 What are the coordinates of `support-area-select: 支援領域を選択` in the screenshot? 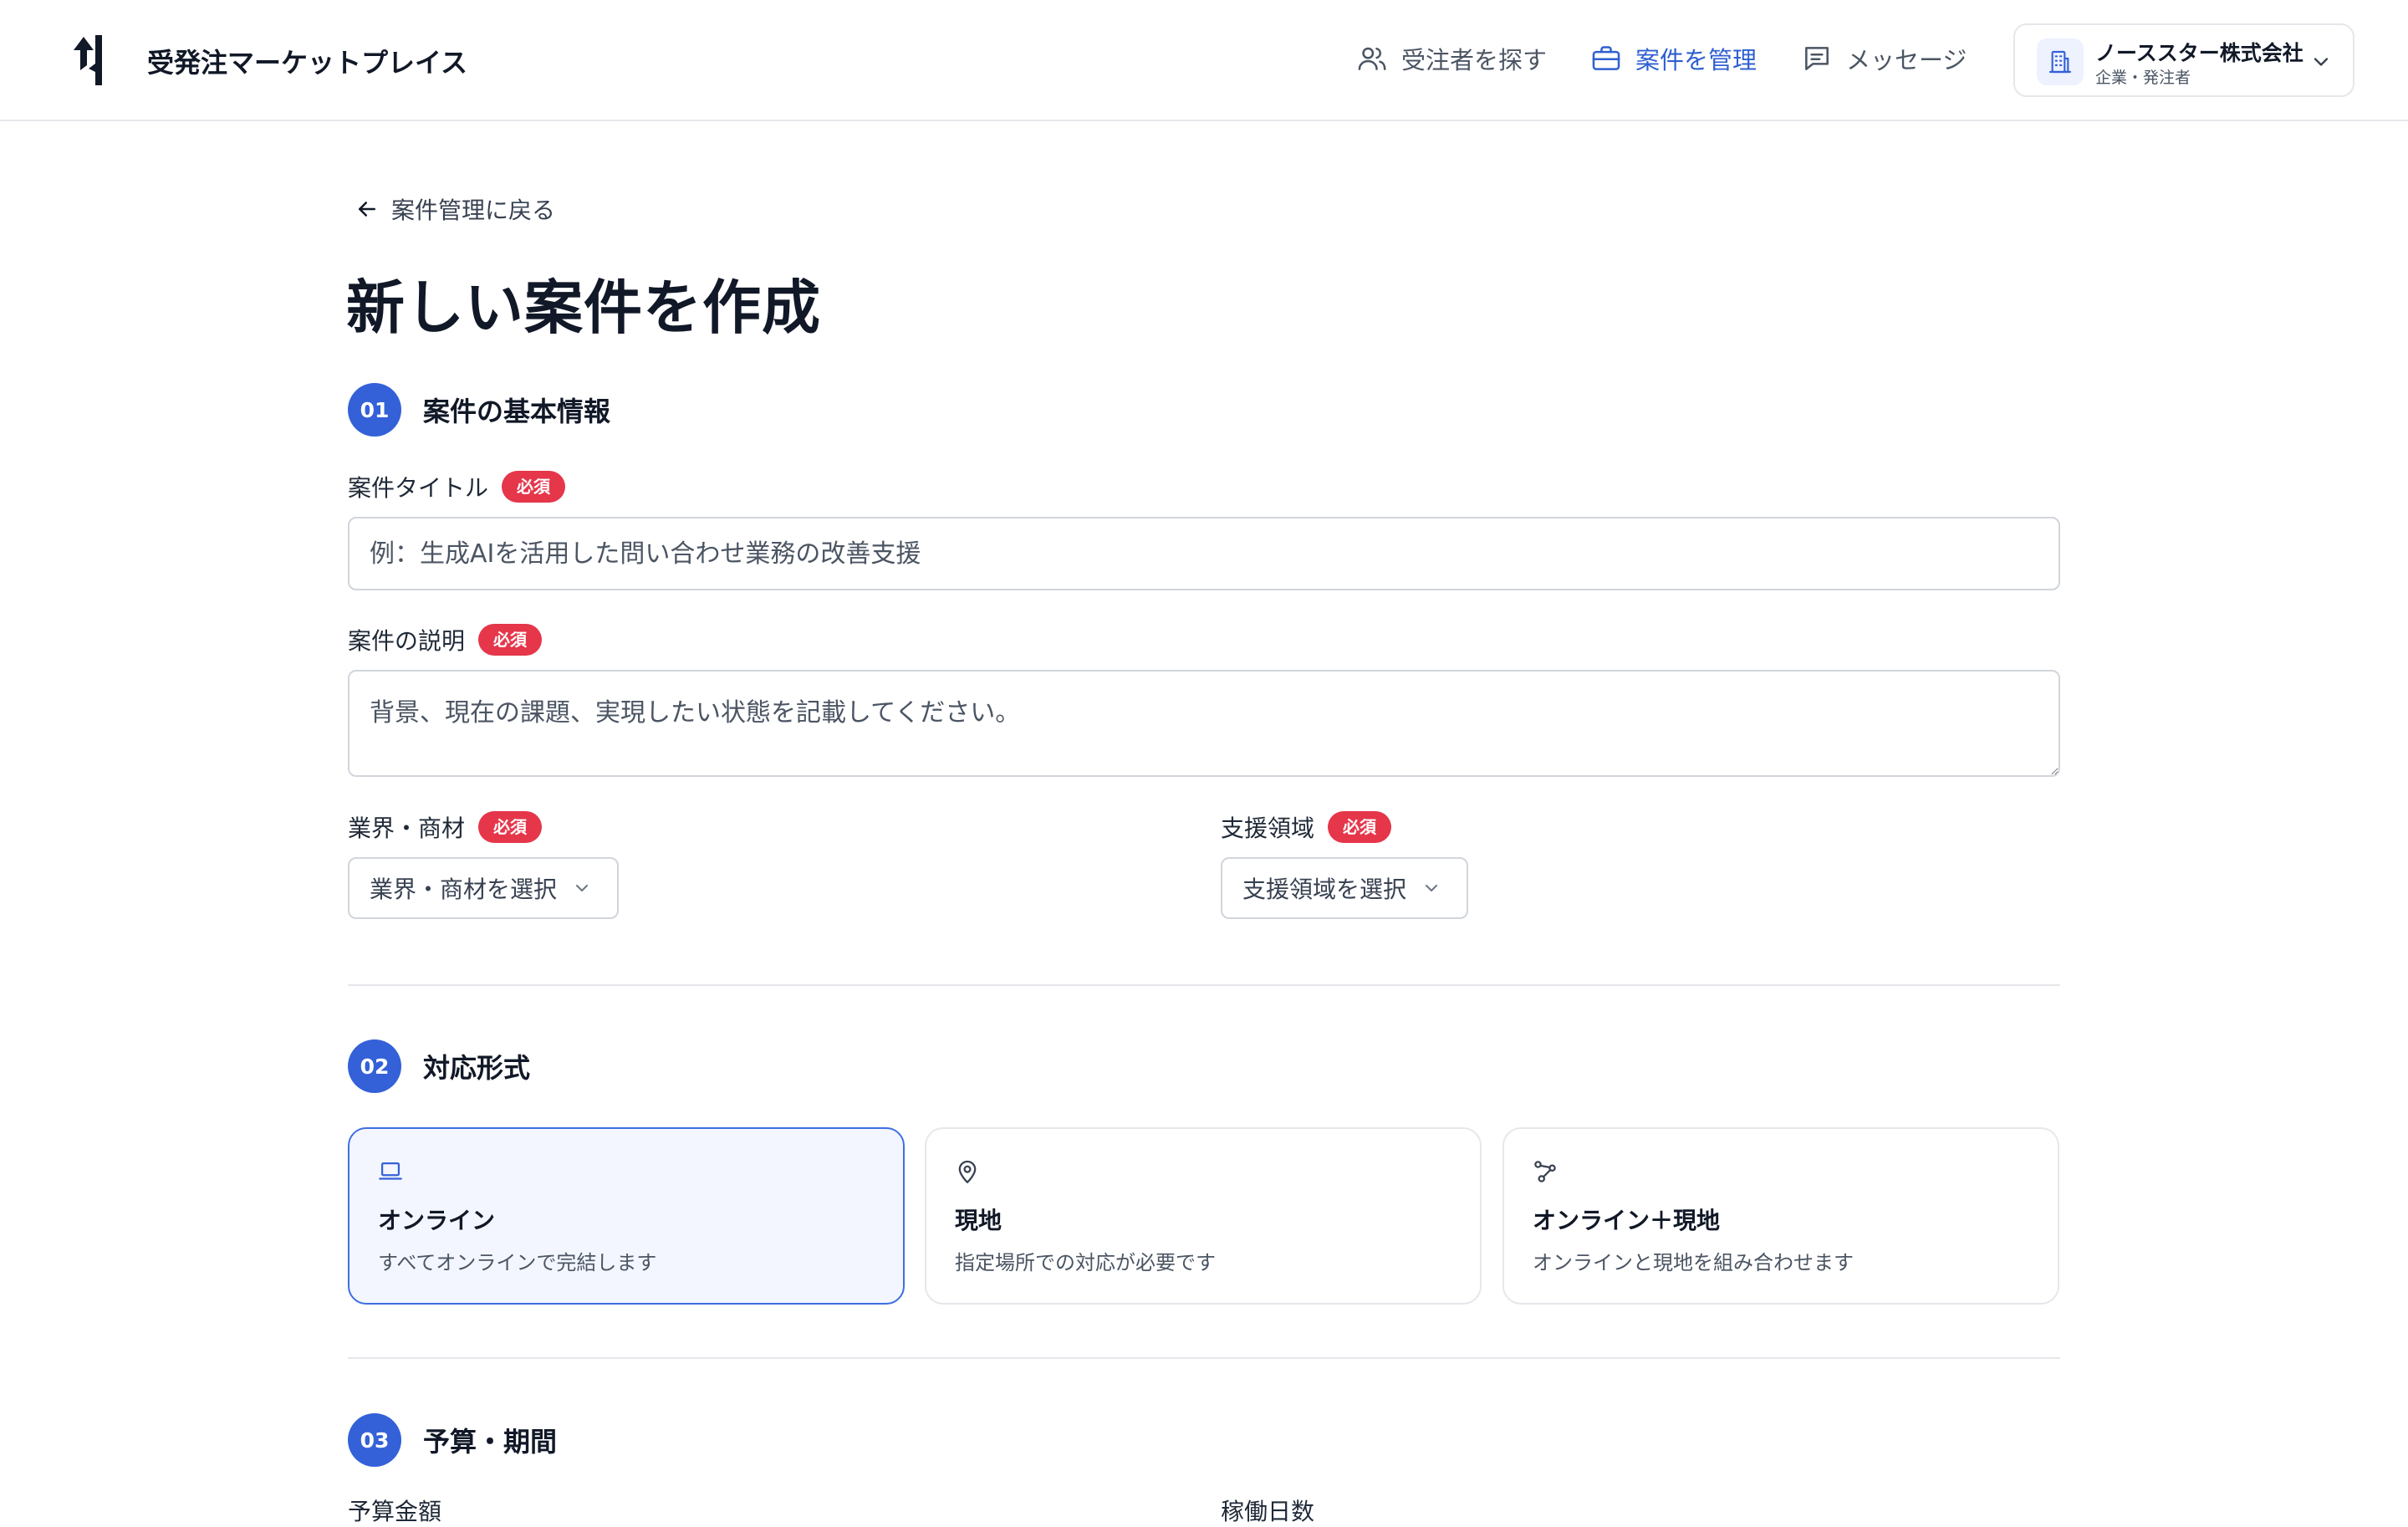 It's located at (1344, 888).